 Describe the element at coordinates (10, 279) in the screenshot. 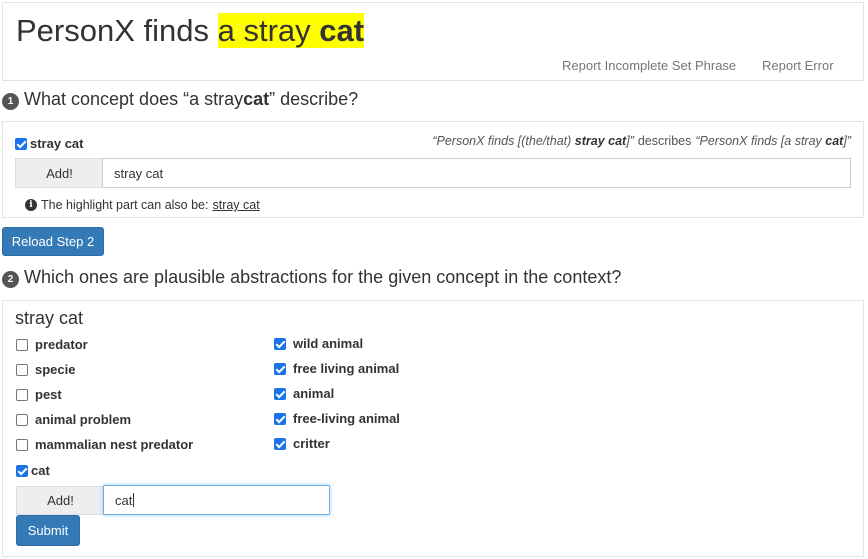

I see `step2-number-badge: 2` at that location.